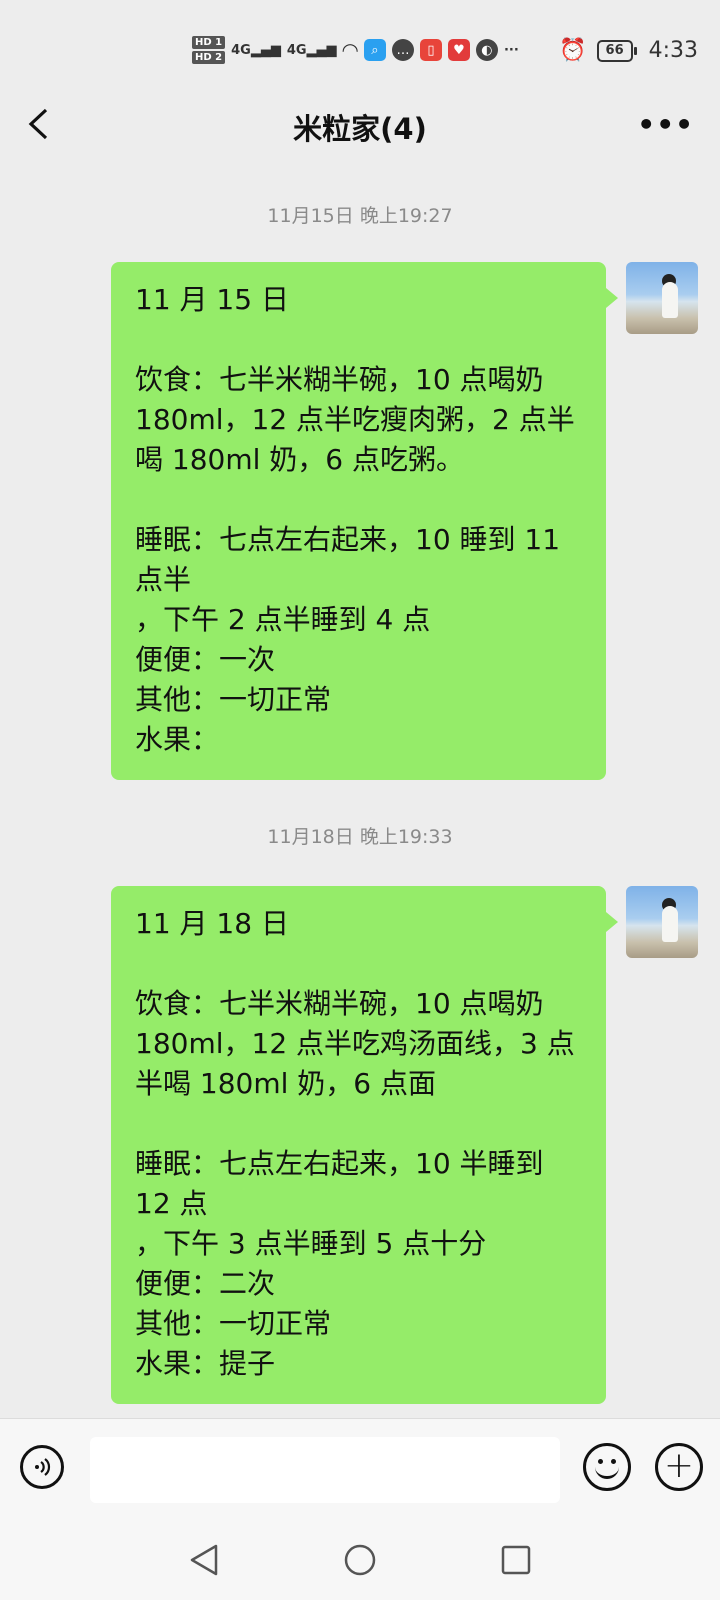  I want to click on message-line: 水果：提子, so click(205, 1363).